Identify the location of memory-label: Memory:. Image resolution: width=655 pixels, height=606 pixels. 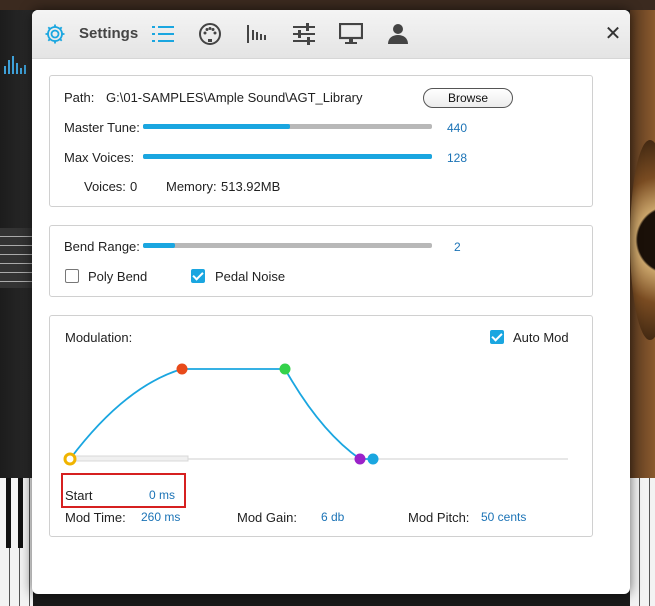
(191, 186).